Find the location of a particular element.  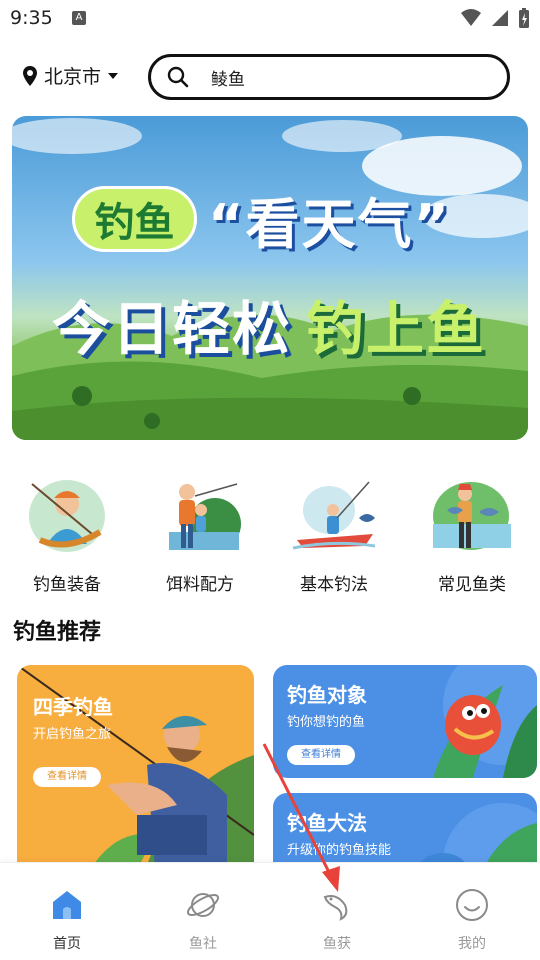

category-fishing-method: 基本钓法 is located at coordinates (334, 534).